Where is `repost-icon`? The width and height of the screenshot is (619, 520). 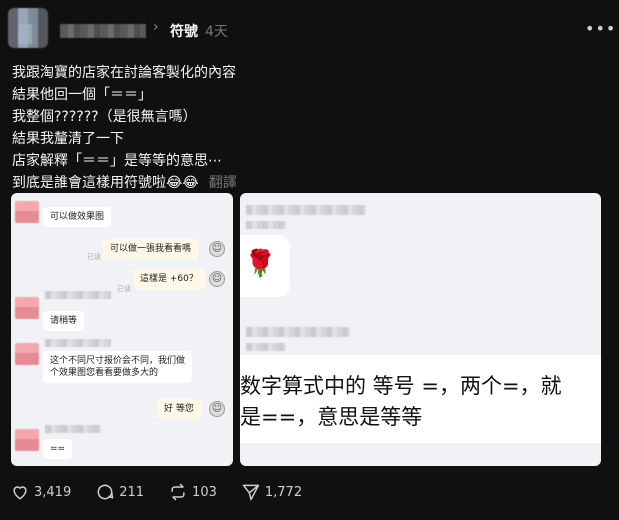
repost-icon is located at coordinates (178, 492).